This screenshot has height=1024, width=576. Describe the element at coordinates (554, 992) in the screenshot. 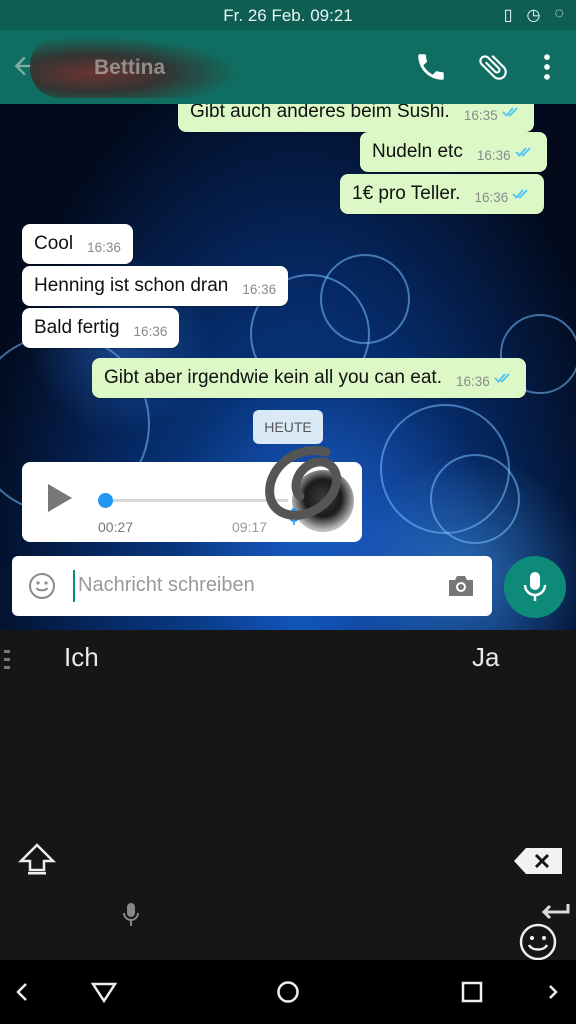

I see `nav-right-icon` at that location.